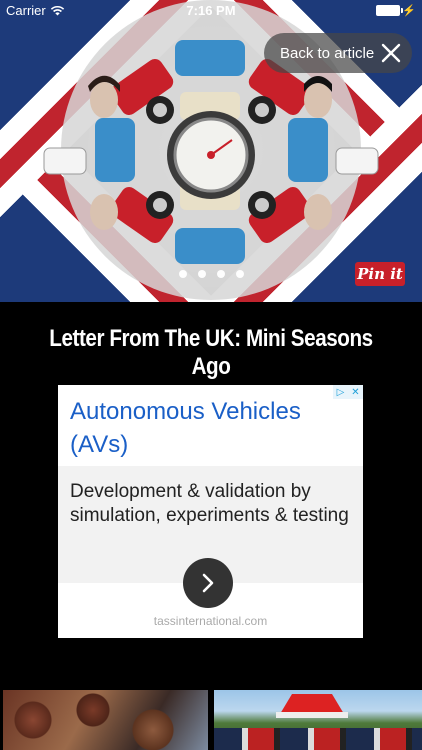  What do you see at coordinates (409, 11) in the screenshot?
I see `charging-bolt-icon: ⚡` at bounding box center [409, 11].